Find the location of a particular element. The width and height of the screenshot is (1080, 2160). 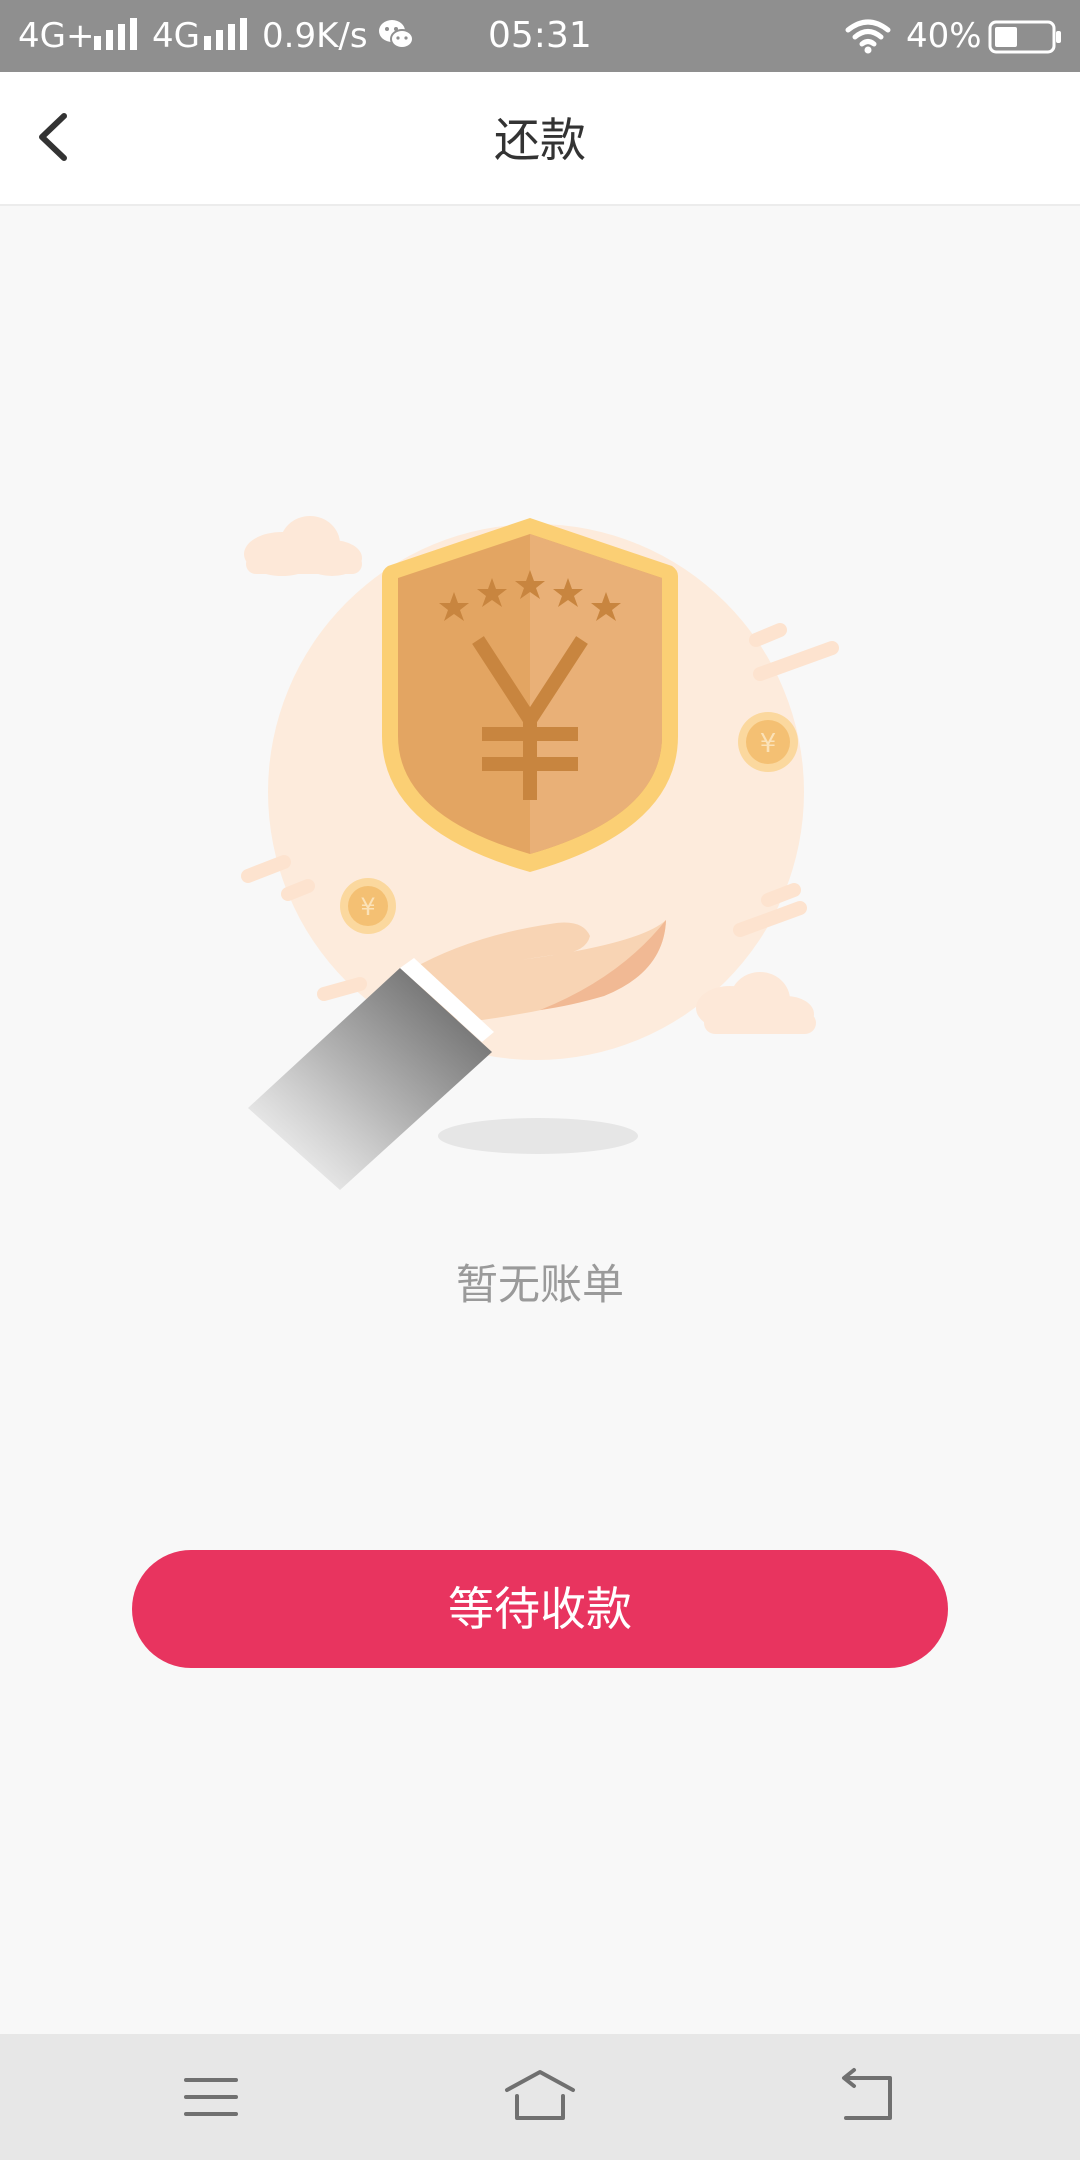

app-header: 还款 is located at coordinates (540, 139).